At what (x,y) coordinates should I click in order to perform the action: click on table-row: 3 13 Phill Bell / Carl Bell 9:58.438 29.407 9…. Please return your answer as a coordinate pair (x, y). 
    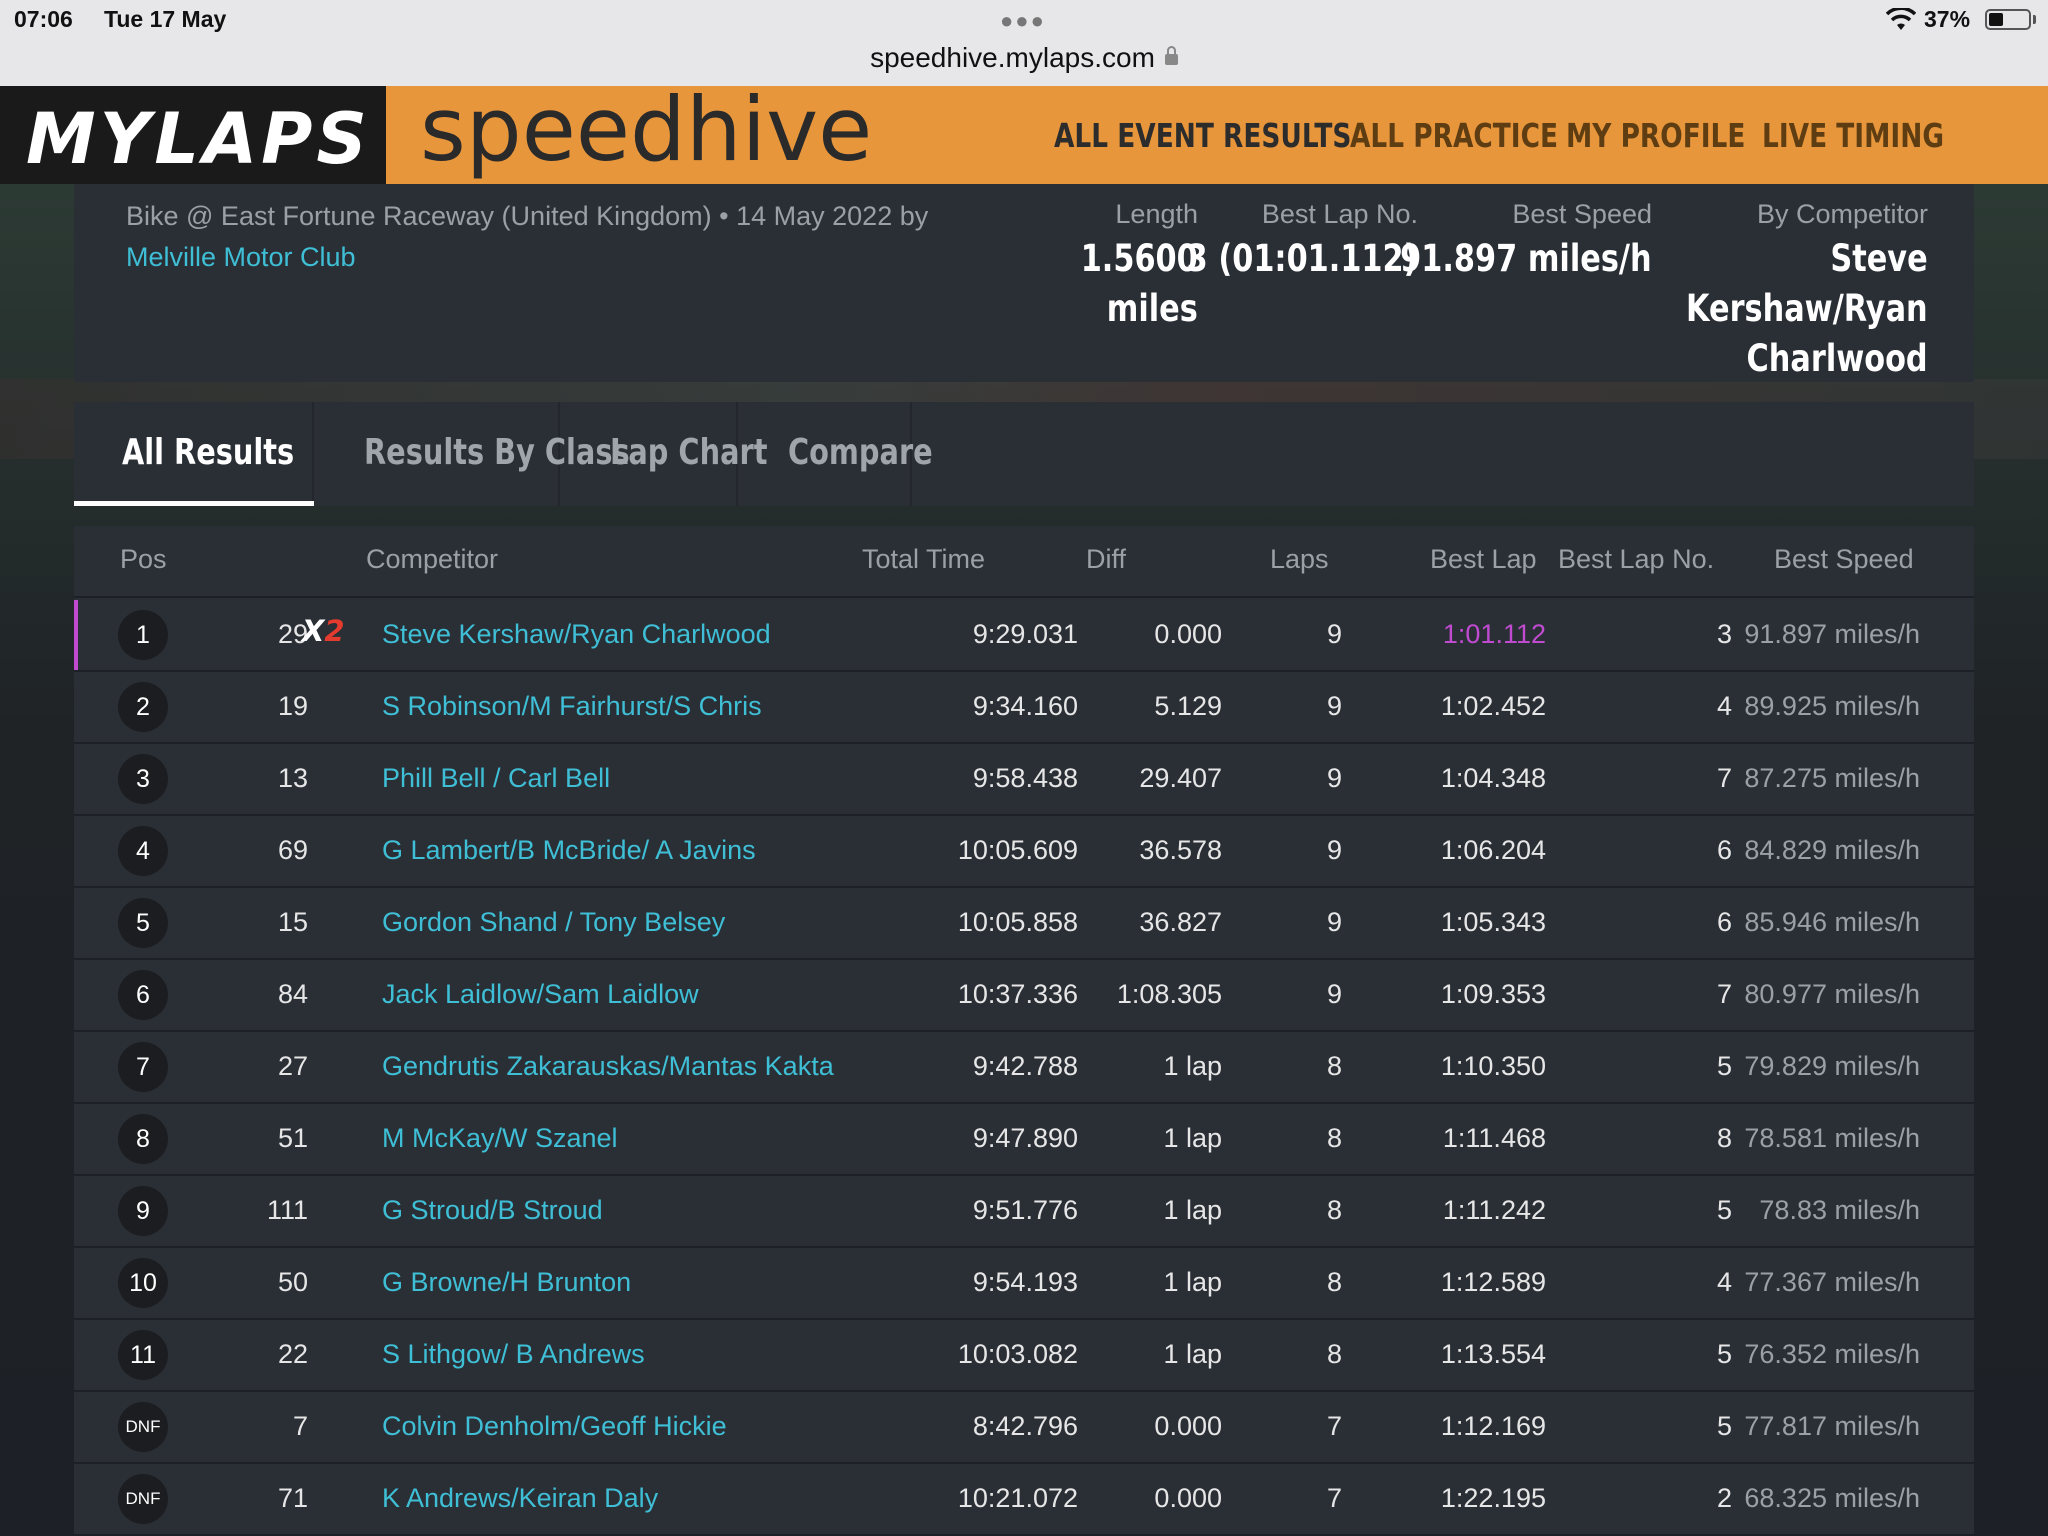
    Looking at the image, I should click on (1024, 780).